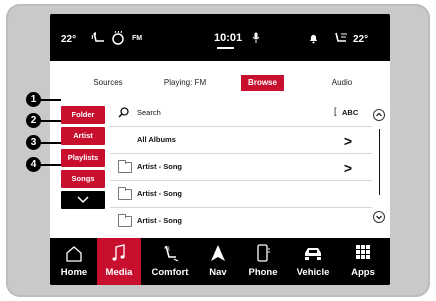 This screenshot has height=301, width=436. Describe the element at coordinates (167, 250) in the screenshot. I see `svg-text: *3` at that location.